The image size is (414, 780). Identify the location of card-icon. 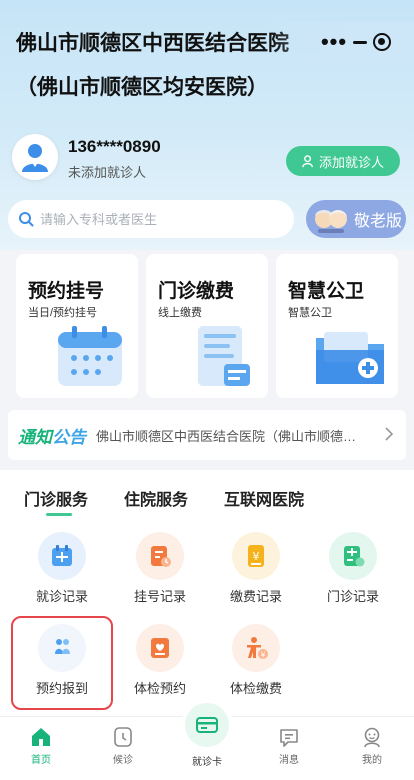
(207, 725).